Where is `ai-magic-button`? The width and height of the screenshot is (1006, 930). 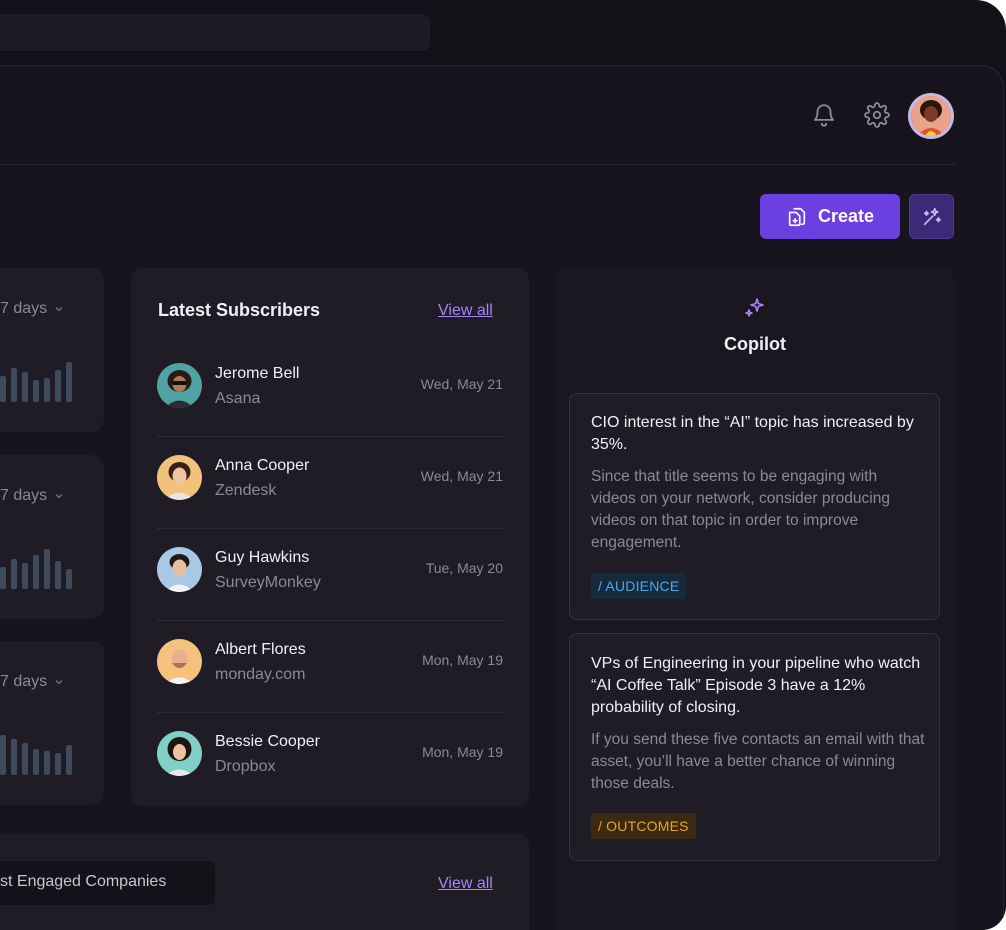 ai-magic-button is located at coordinates (931, 216).